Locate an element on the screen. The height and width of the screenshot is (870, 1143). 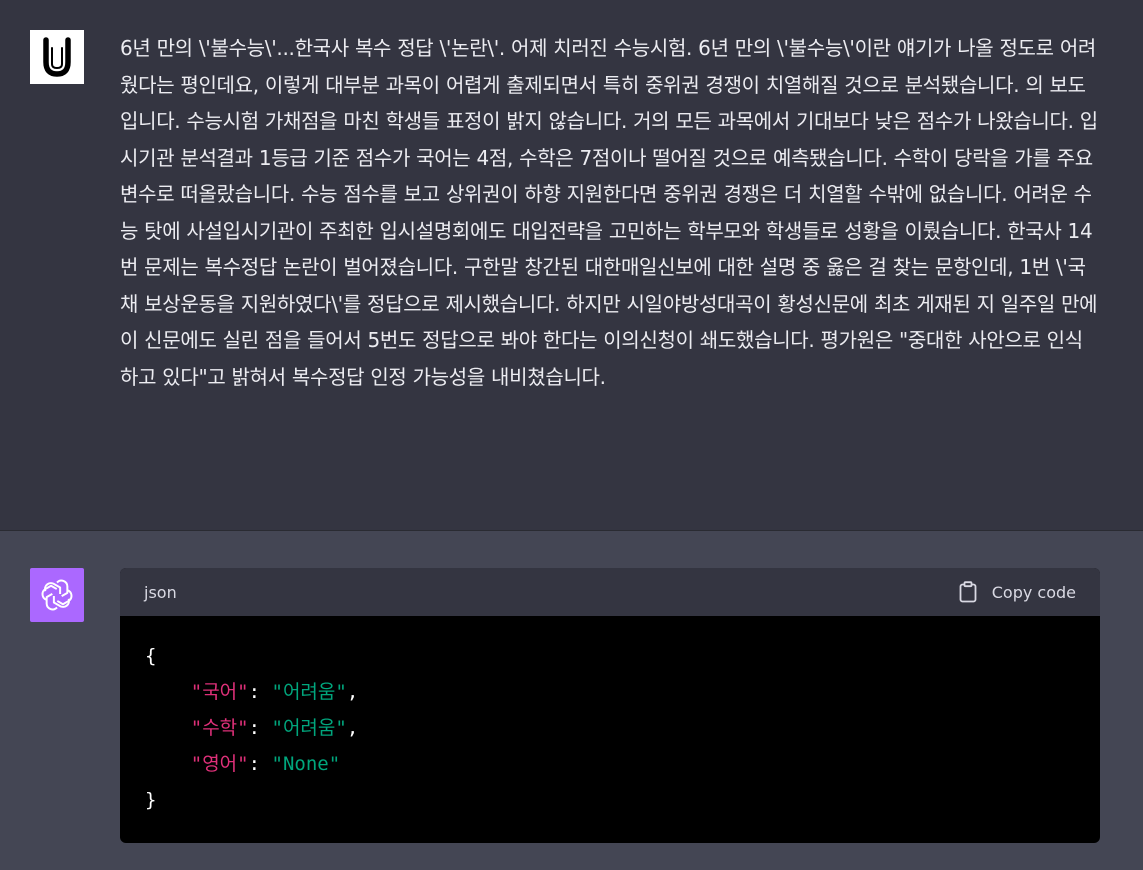
code-value: "None" is located at coordinates (306, 764).